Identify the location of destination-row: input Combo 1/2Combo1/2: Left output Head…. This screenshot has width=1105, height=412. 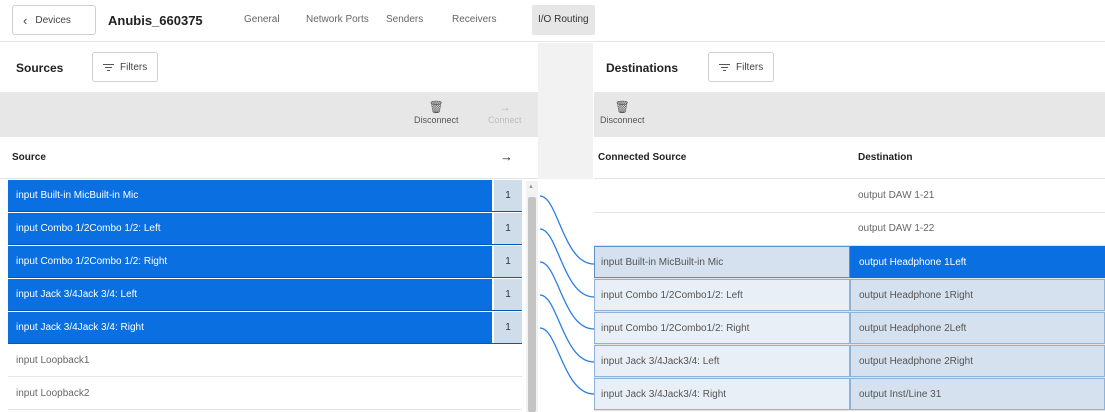
(849, 295).